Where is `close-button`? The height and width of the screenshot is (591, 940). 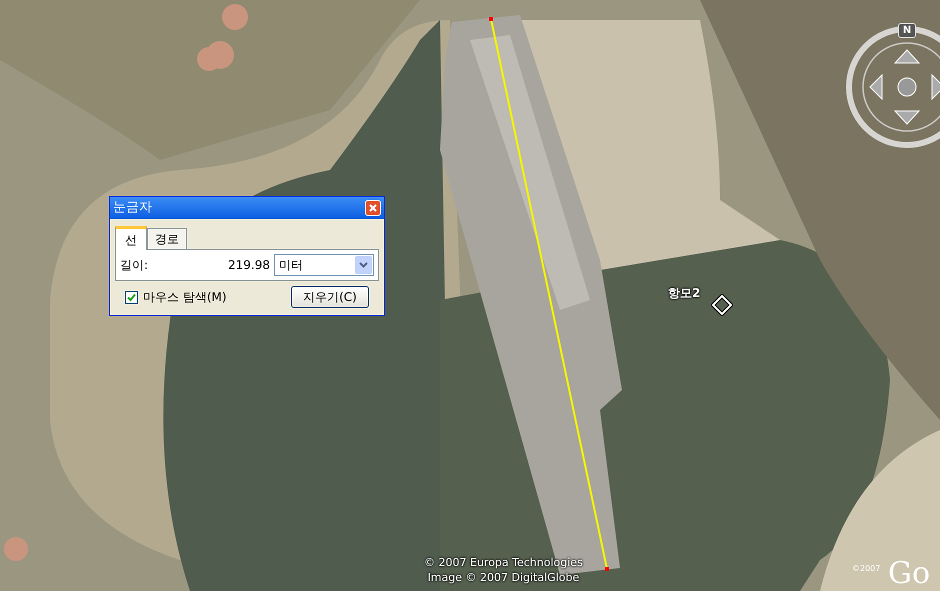 close-button is located at coordinates (373, 208).